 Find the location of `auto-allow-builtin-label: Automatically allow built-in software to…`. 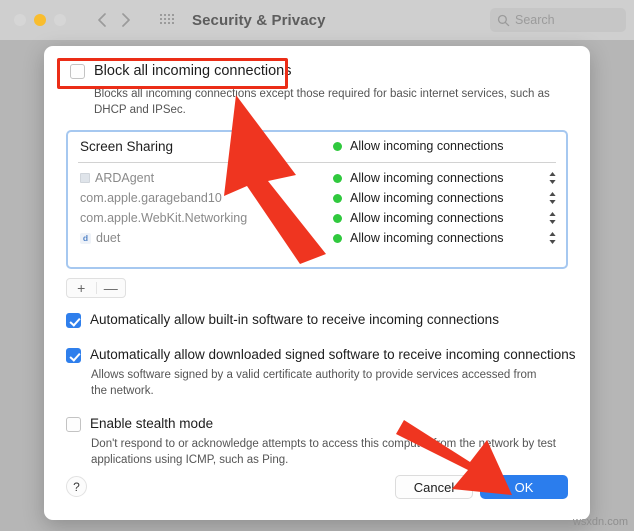

auto-allow-builtin-label: Automatically allow built-in software to… is located at coordinates (294, 319).